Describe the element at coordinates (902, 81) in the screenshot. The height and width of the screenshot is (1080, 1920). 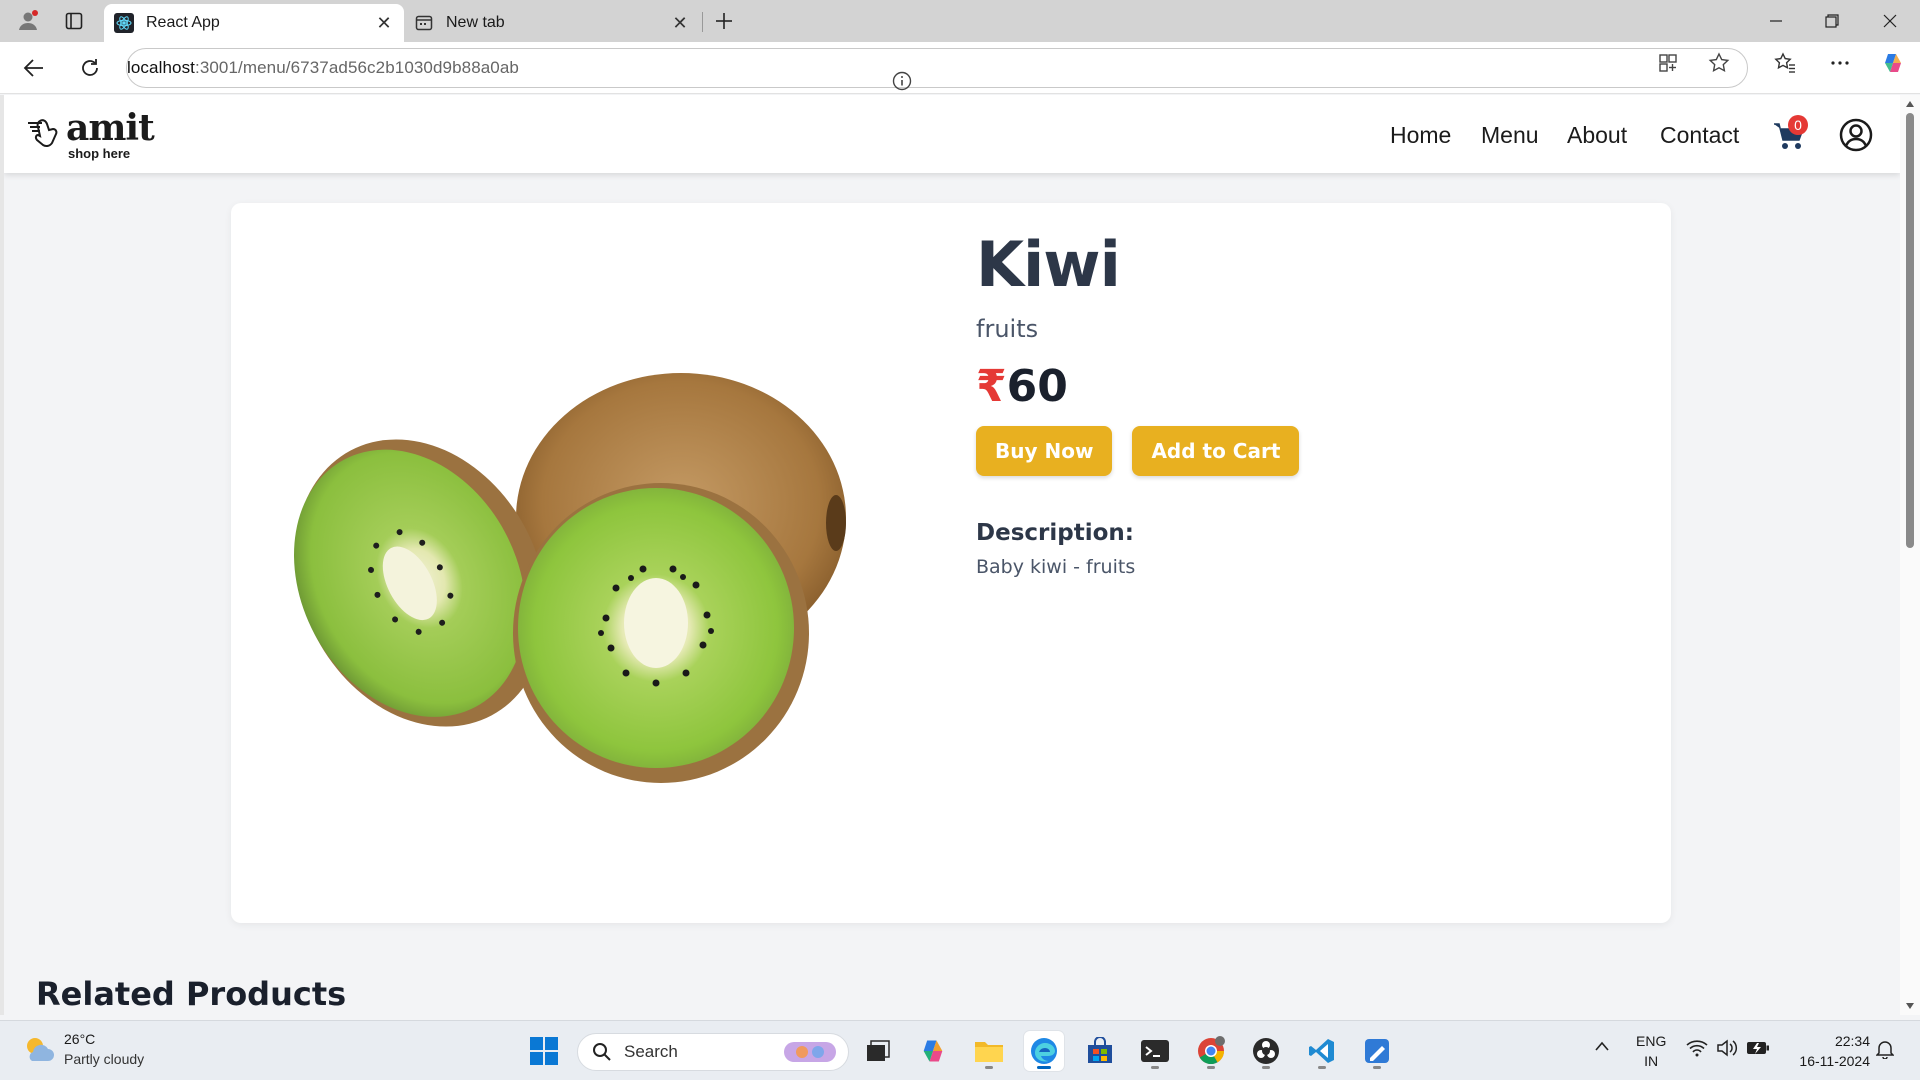
I see `site-info-icon` at that location.